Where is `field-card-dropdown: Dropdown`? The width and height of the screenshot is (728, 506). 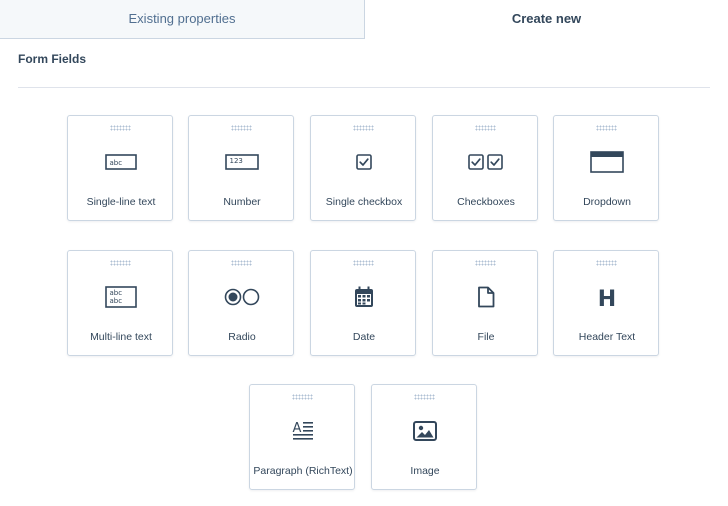 field-card-dropdown: Dropdown is located at coordinates (606, 168).